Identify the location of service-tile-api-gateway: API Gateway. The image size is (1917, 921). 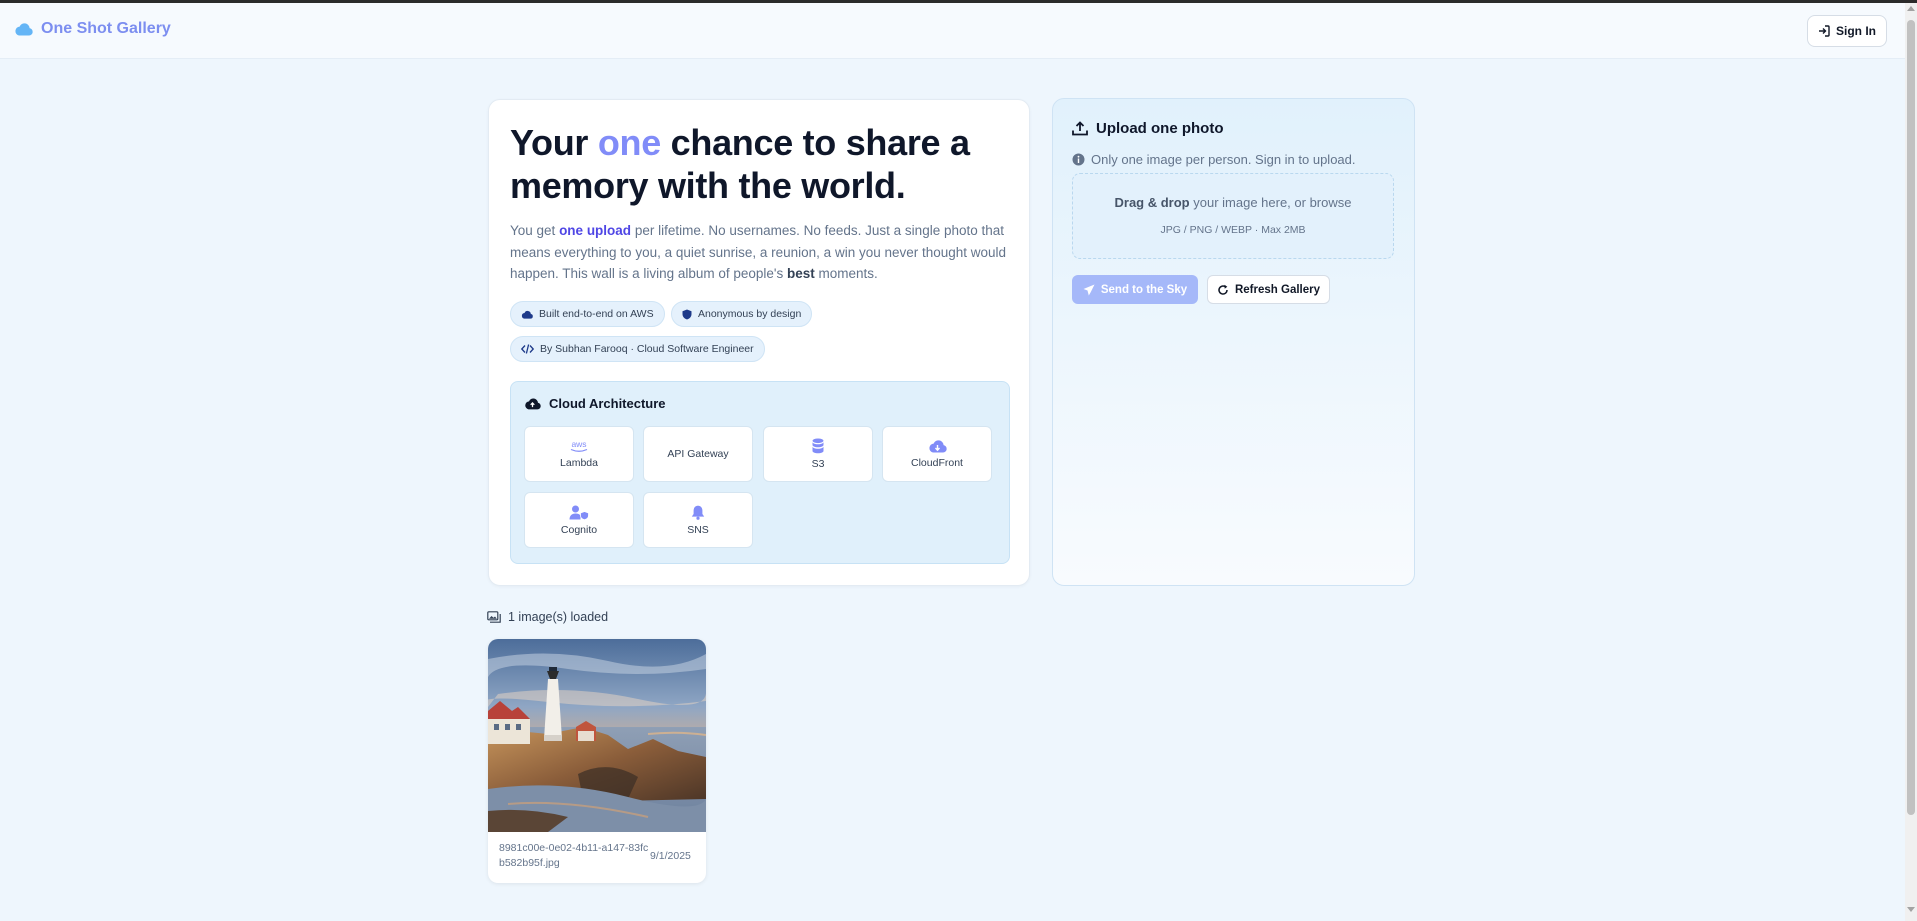
(698, 454).